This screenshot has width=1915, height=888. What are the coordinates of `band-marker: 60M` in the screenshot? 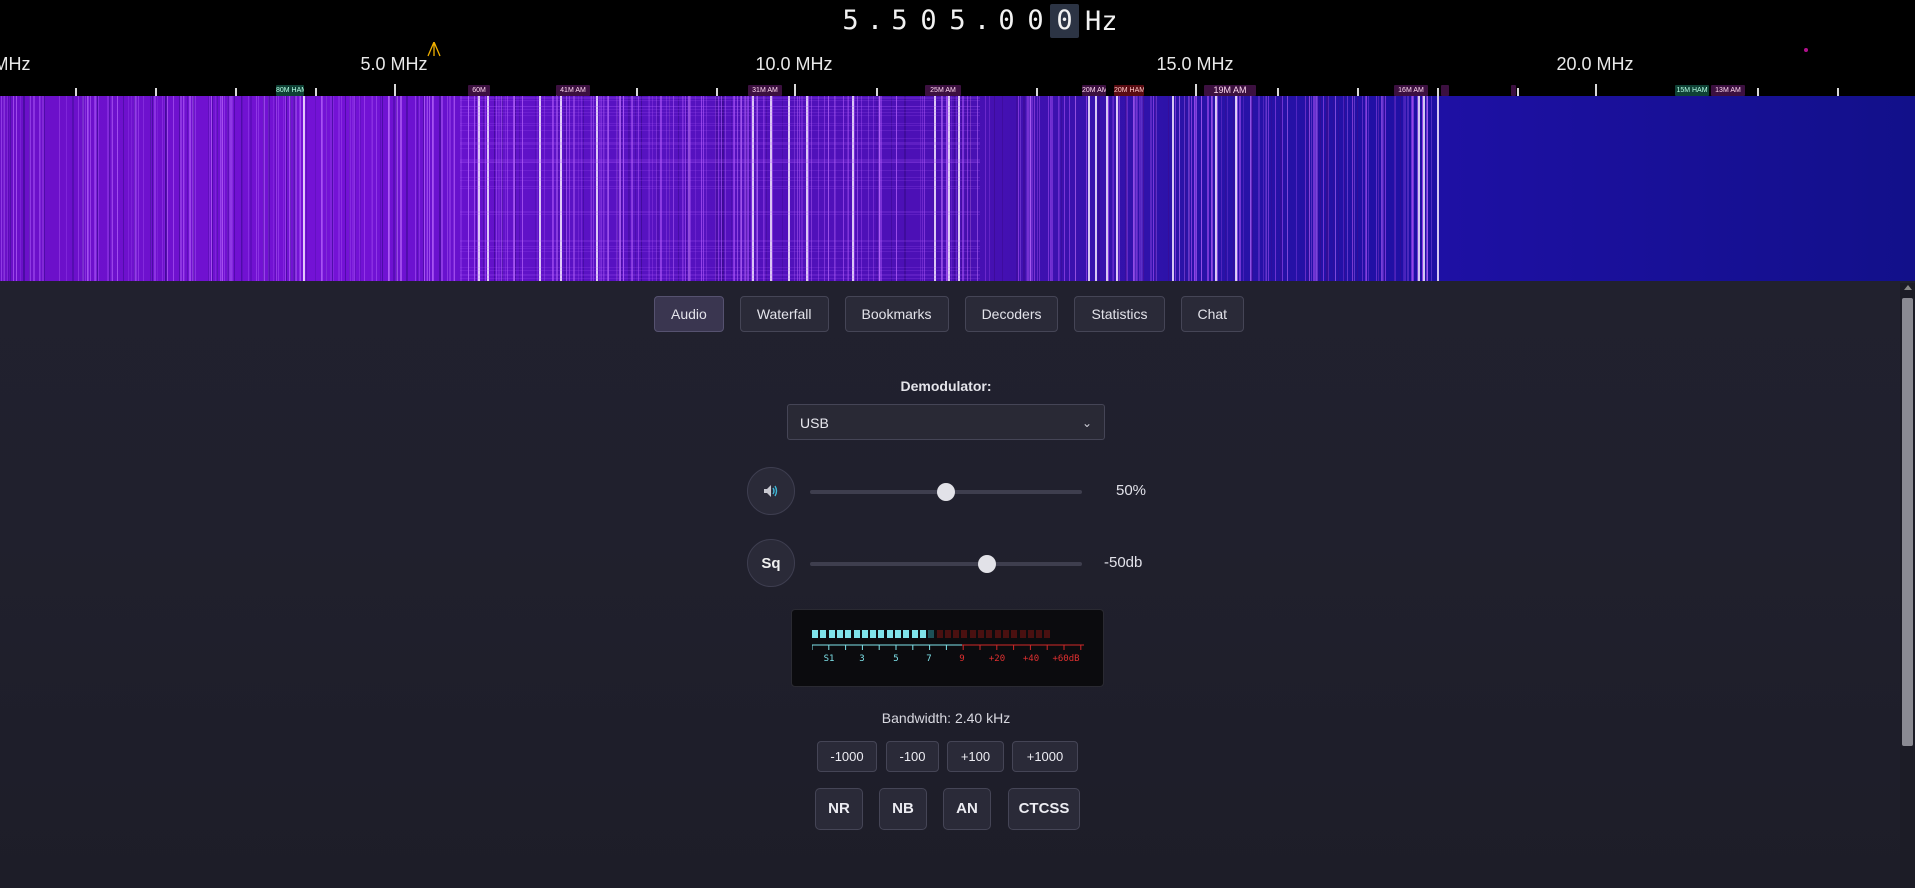 It's located at (479, 90).